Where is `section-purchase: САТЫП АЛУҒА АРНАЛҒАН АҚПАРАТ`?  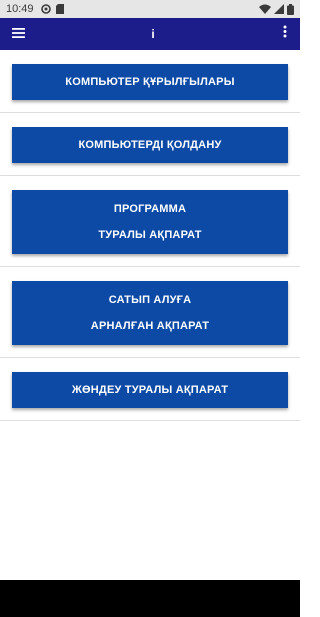 section-purchase: САТЫП АЛУҒА АРНАЛҒАН АҚПАРАТ is located at coordinates (150, 312).